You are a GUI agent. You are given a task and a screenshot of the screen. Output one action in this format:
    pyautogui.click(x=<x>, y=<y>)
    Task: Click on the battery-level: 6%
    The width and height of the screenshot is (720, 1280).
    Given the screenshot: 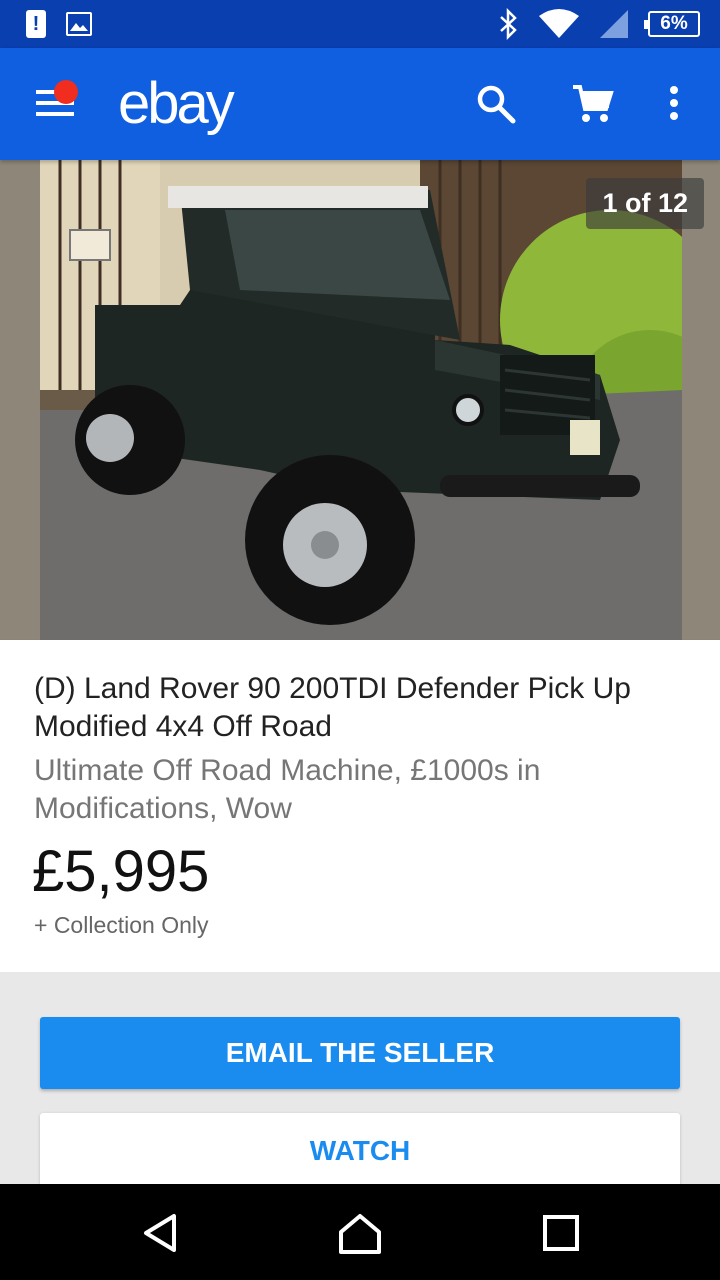 What is the action you would take?
    pyautogui.click(x=674, y=23)
    